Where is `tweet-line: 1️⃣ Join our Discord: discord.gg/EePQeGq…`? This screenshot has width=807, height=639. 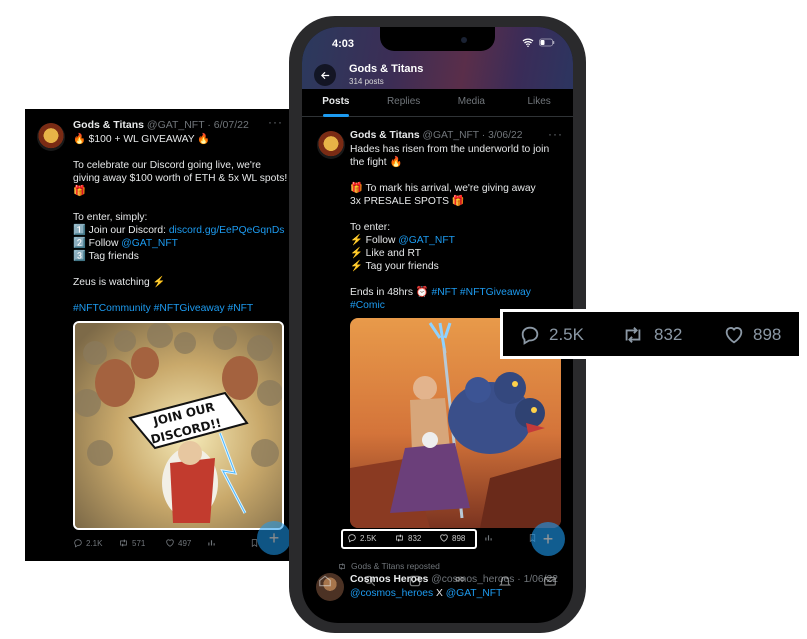 tweet-line: 1️⃣ Join our Discord: discord.gg/EePQeGq… is located at coordinates (182, 230).